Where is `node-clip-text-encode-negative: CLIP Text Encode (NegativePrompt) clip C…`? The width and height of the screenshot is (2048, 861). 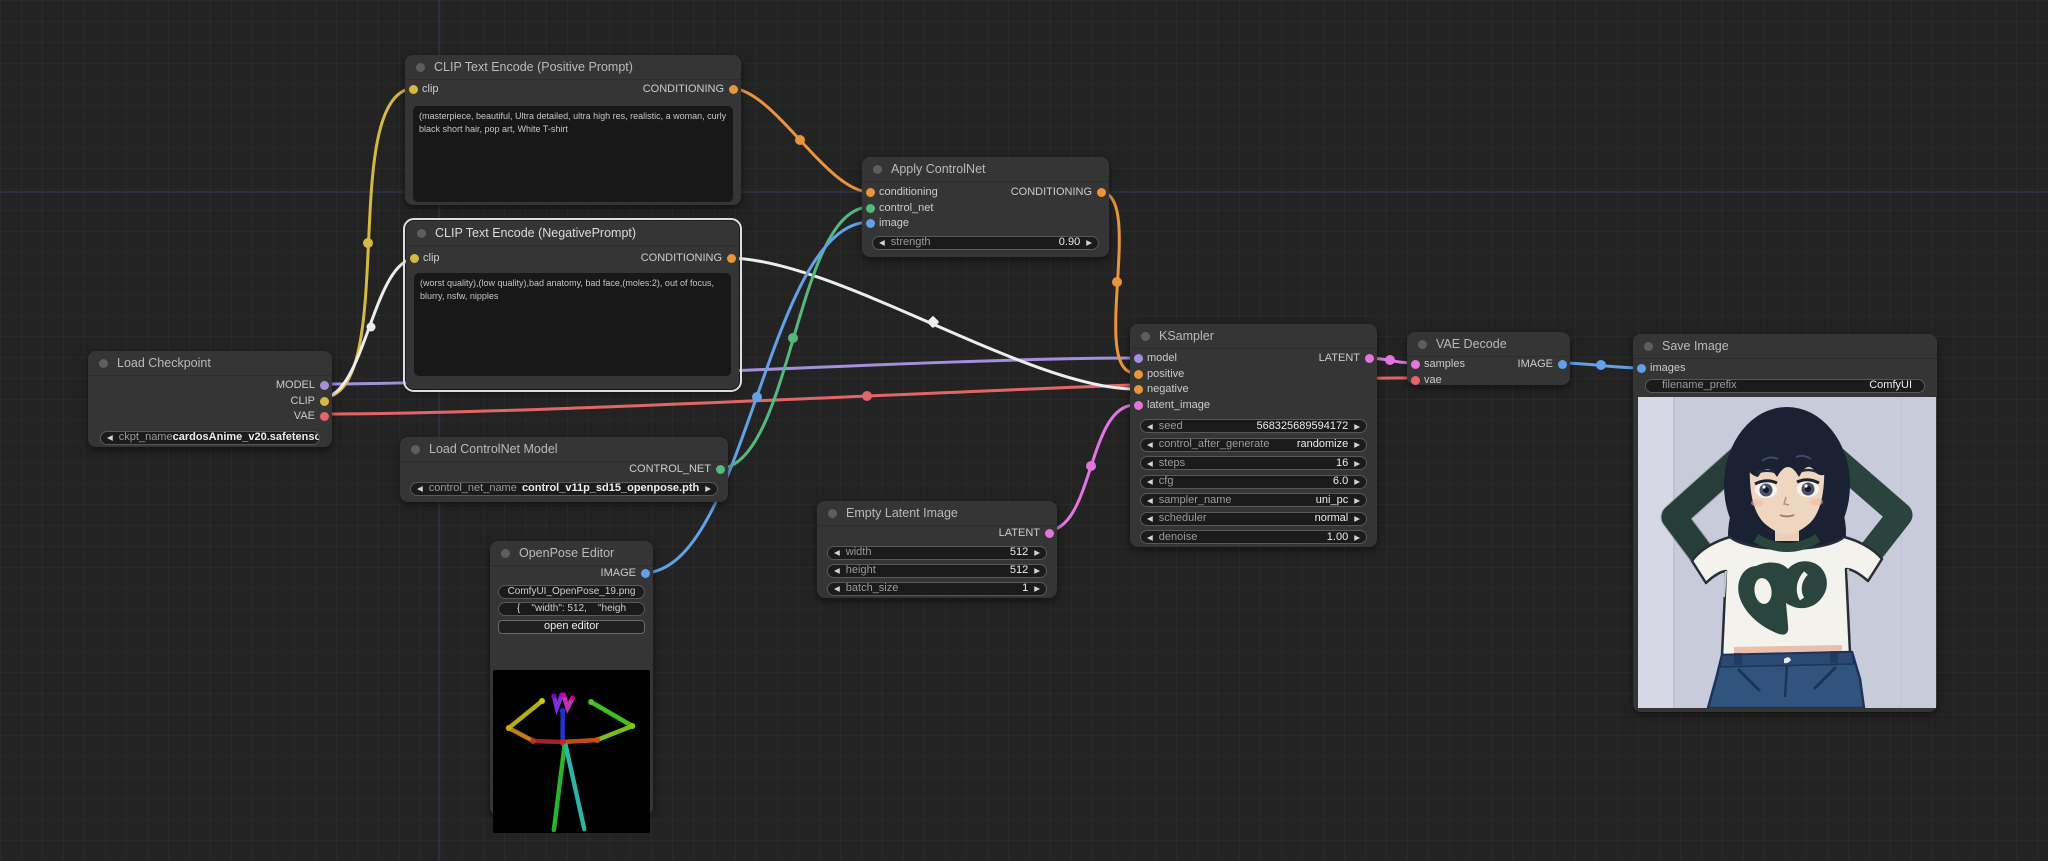
node-clip-text-encode-negative: CLIP Text Encode (NegativePrompt) clip C… is located at coordinates (572, 305).